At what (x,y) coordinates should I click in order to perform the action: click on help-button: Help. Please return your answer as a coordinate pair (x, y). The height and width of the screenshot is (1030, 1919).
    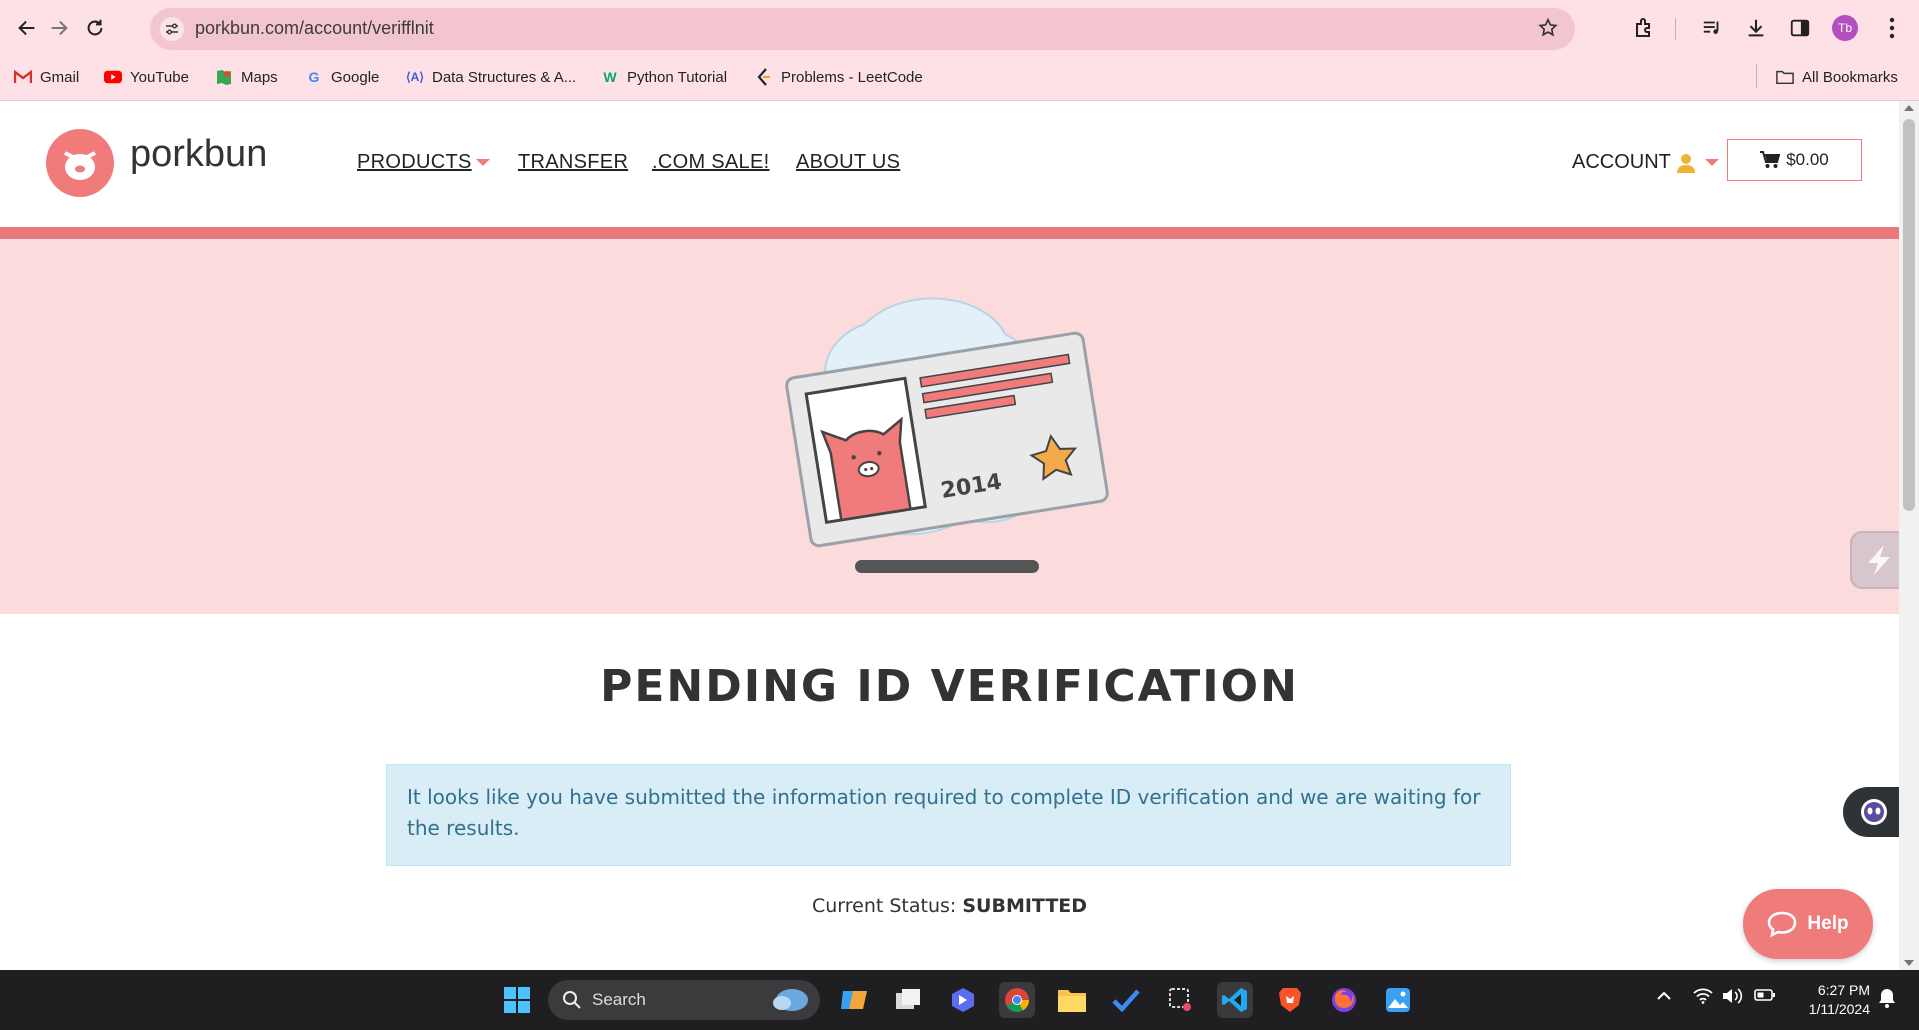
    Looking at the image, I should click on (1808, 924).